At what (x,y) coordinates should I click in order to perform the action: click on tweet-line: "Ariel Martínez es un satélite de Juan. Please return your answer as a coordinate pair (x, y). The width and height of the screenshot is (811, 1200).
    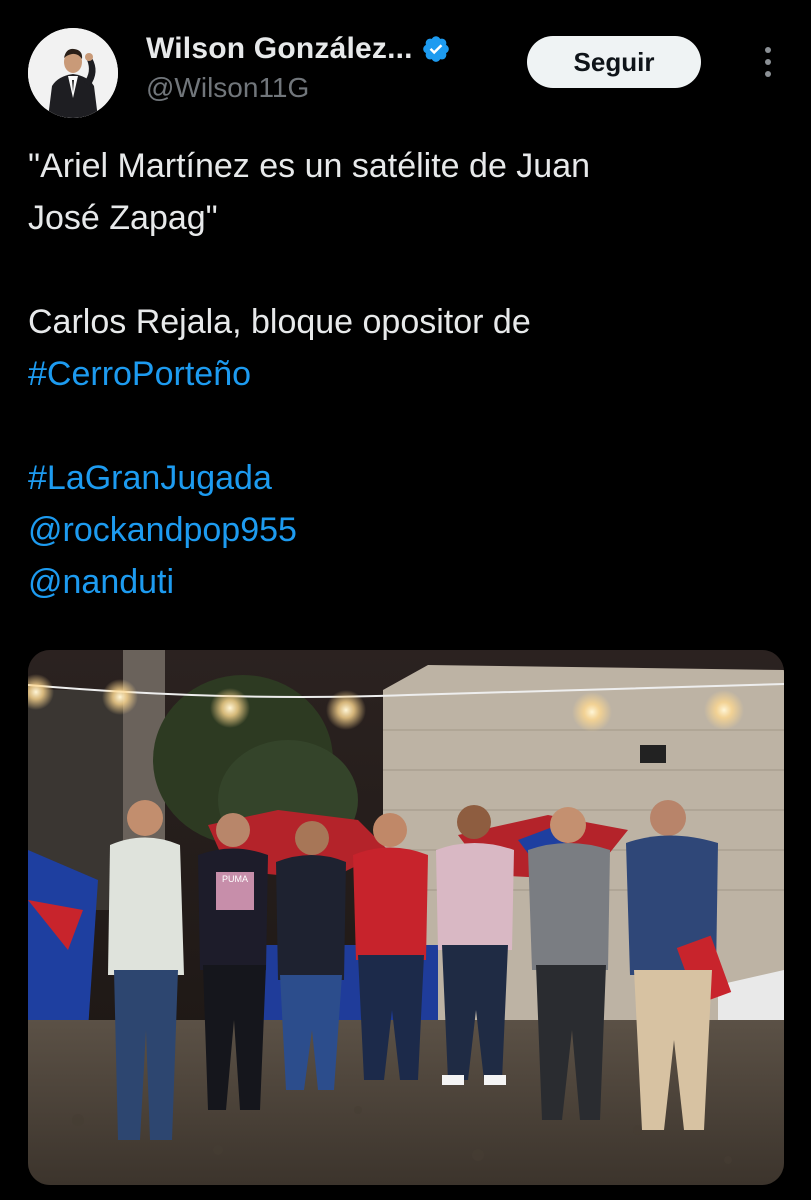
    Looking at the image, I should click on (309, 166).